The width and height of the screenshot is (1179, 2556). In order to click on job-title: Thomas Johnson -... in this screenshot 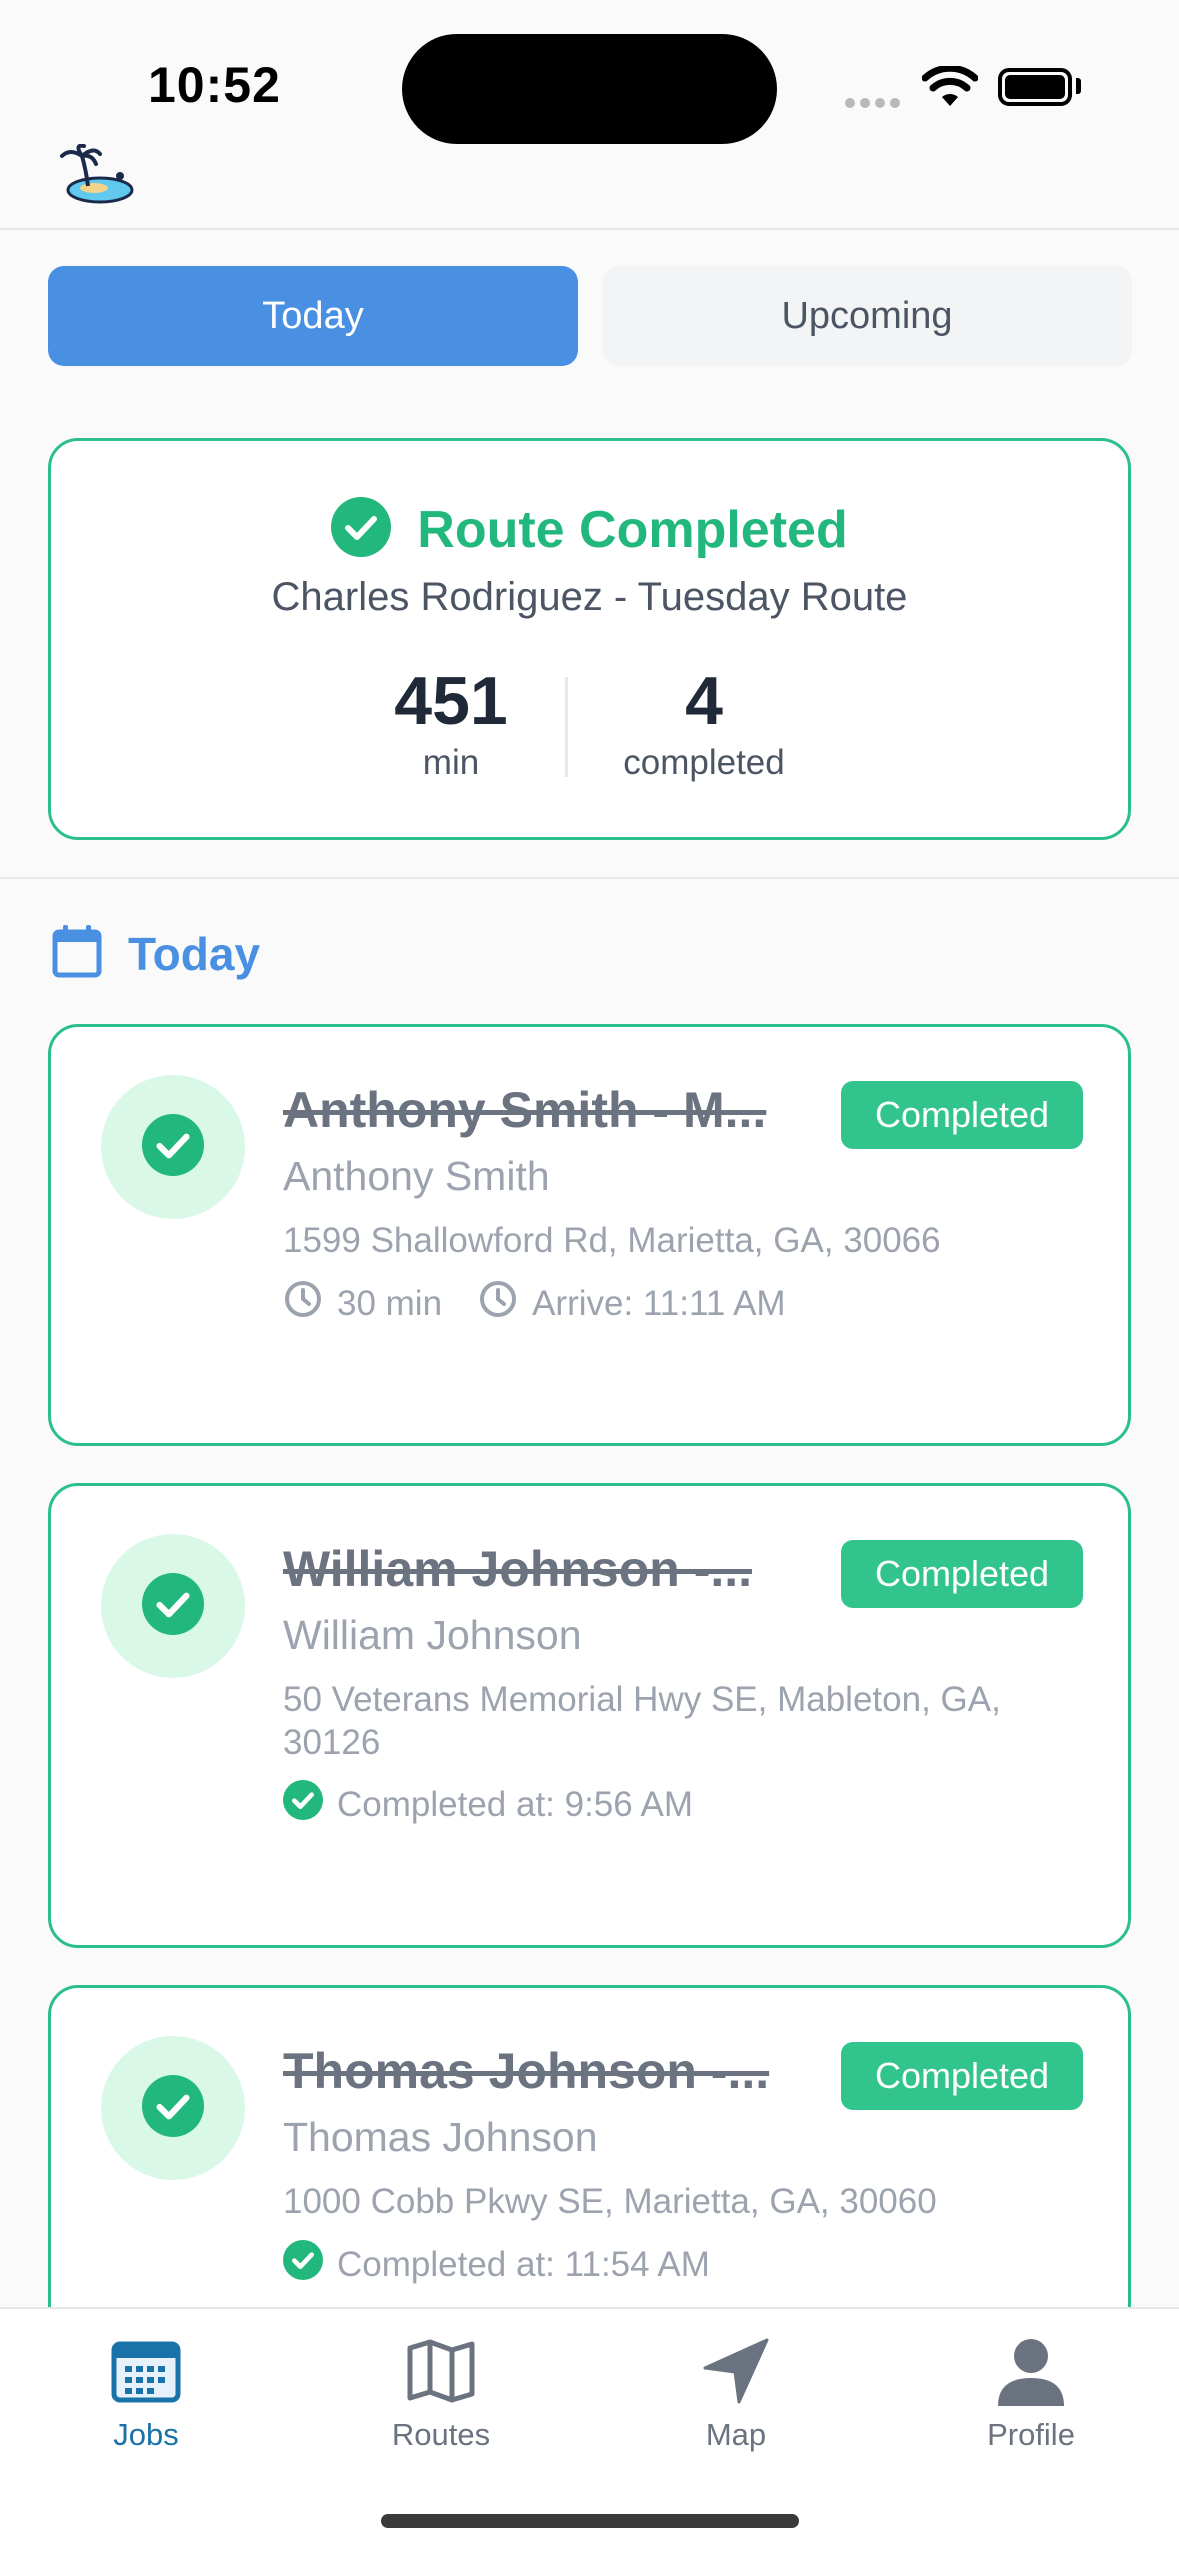, I will do `click(526, 2071)`.